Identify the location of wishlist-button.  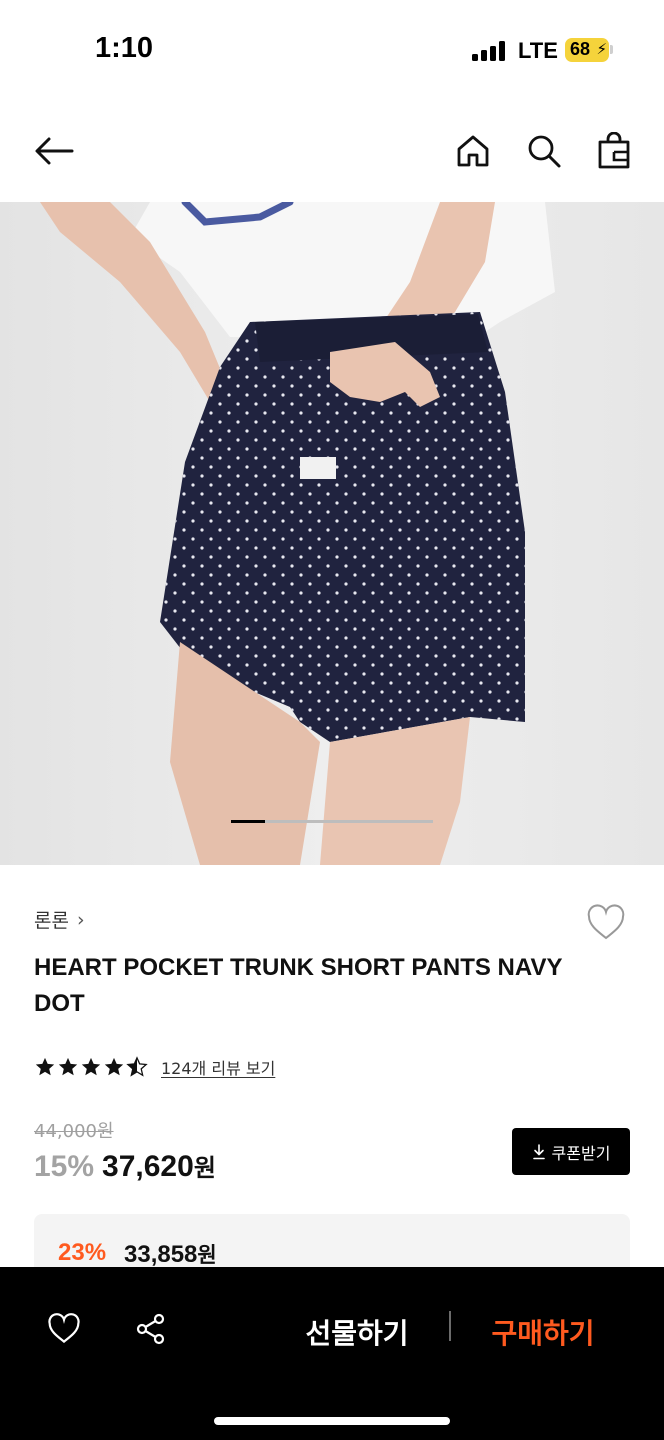
(606, 923).